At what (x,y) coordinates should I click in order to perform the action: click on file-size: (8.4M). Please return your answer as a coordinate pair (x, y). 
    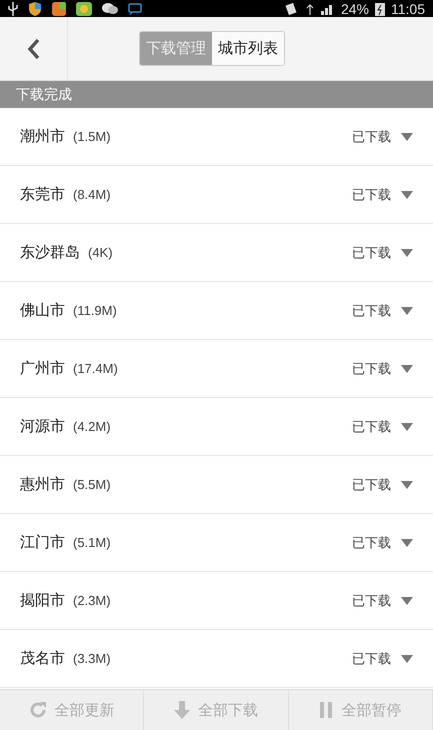
    Looking at the image, I should click on (92, 194).